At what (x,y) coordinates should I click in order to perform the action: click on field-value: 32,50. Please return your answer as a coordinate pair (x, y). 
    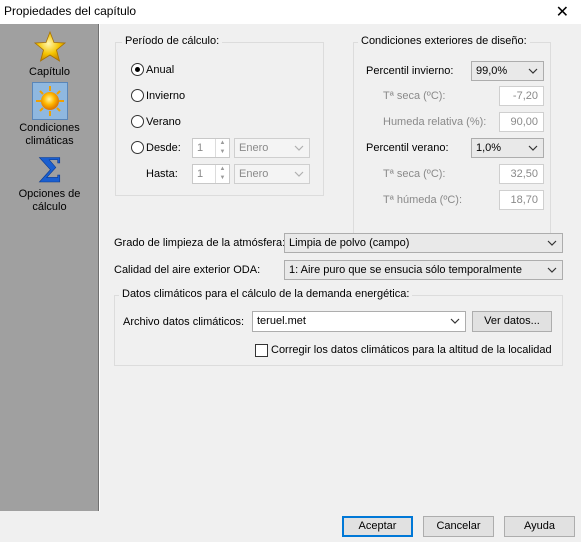
    Looking at the image, I should click on (524, 174).